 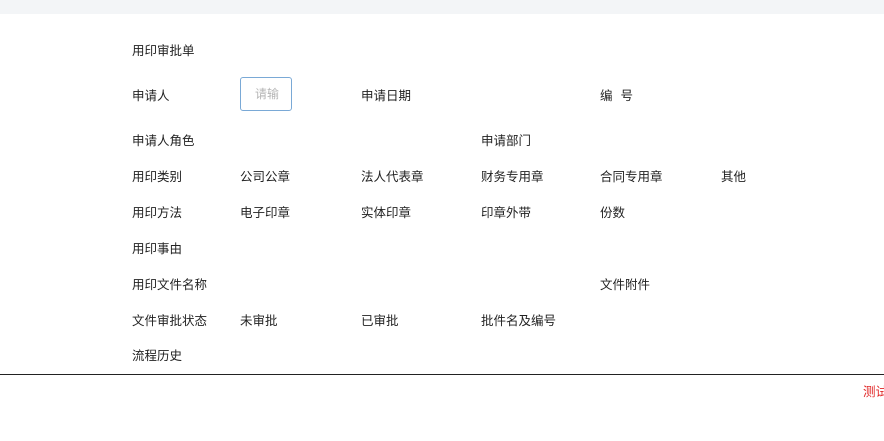 I want to click on apply-dept-label: 申请部门, so click(x=506, y=140).